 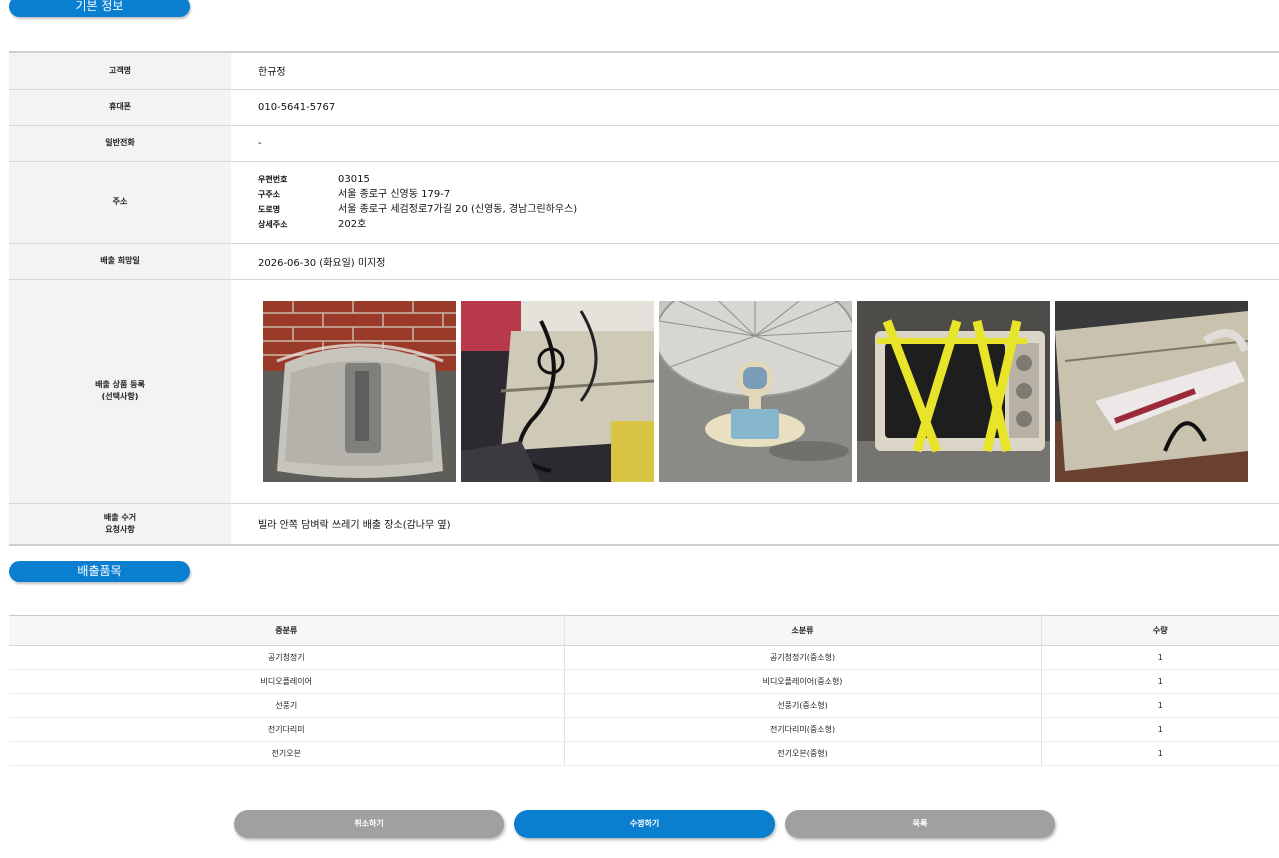 I want to click on col-header-category: 중분류, so click(x=287, y=630).